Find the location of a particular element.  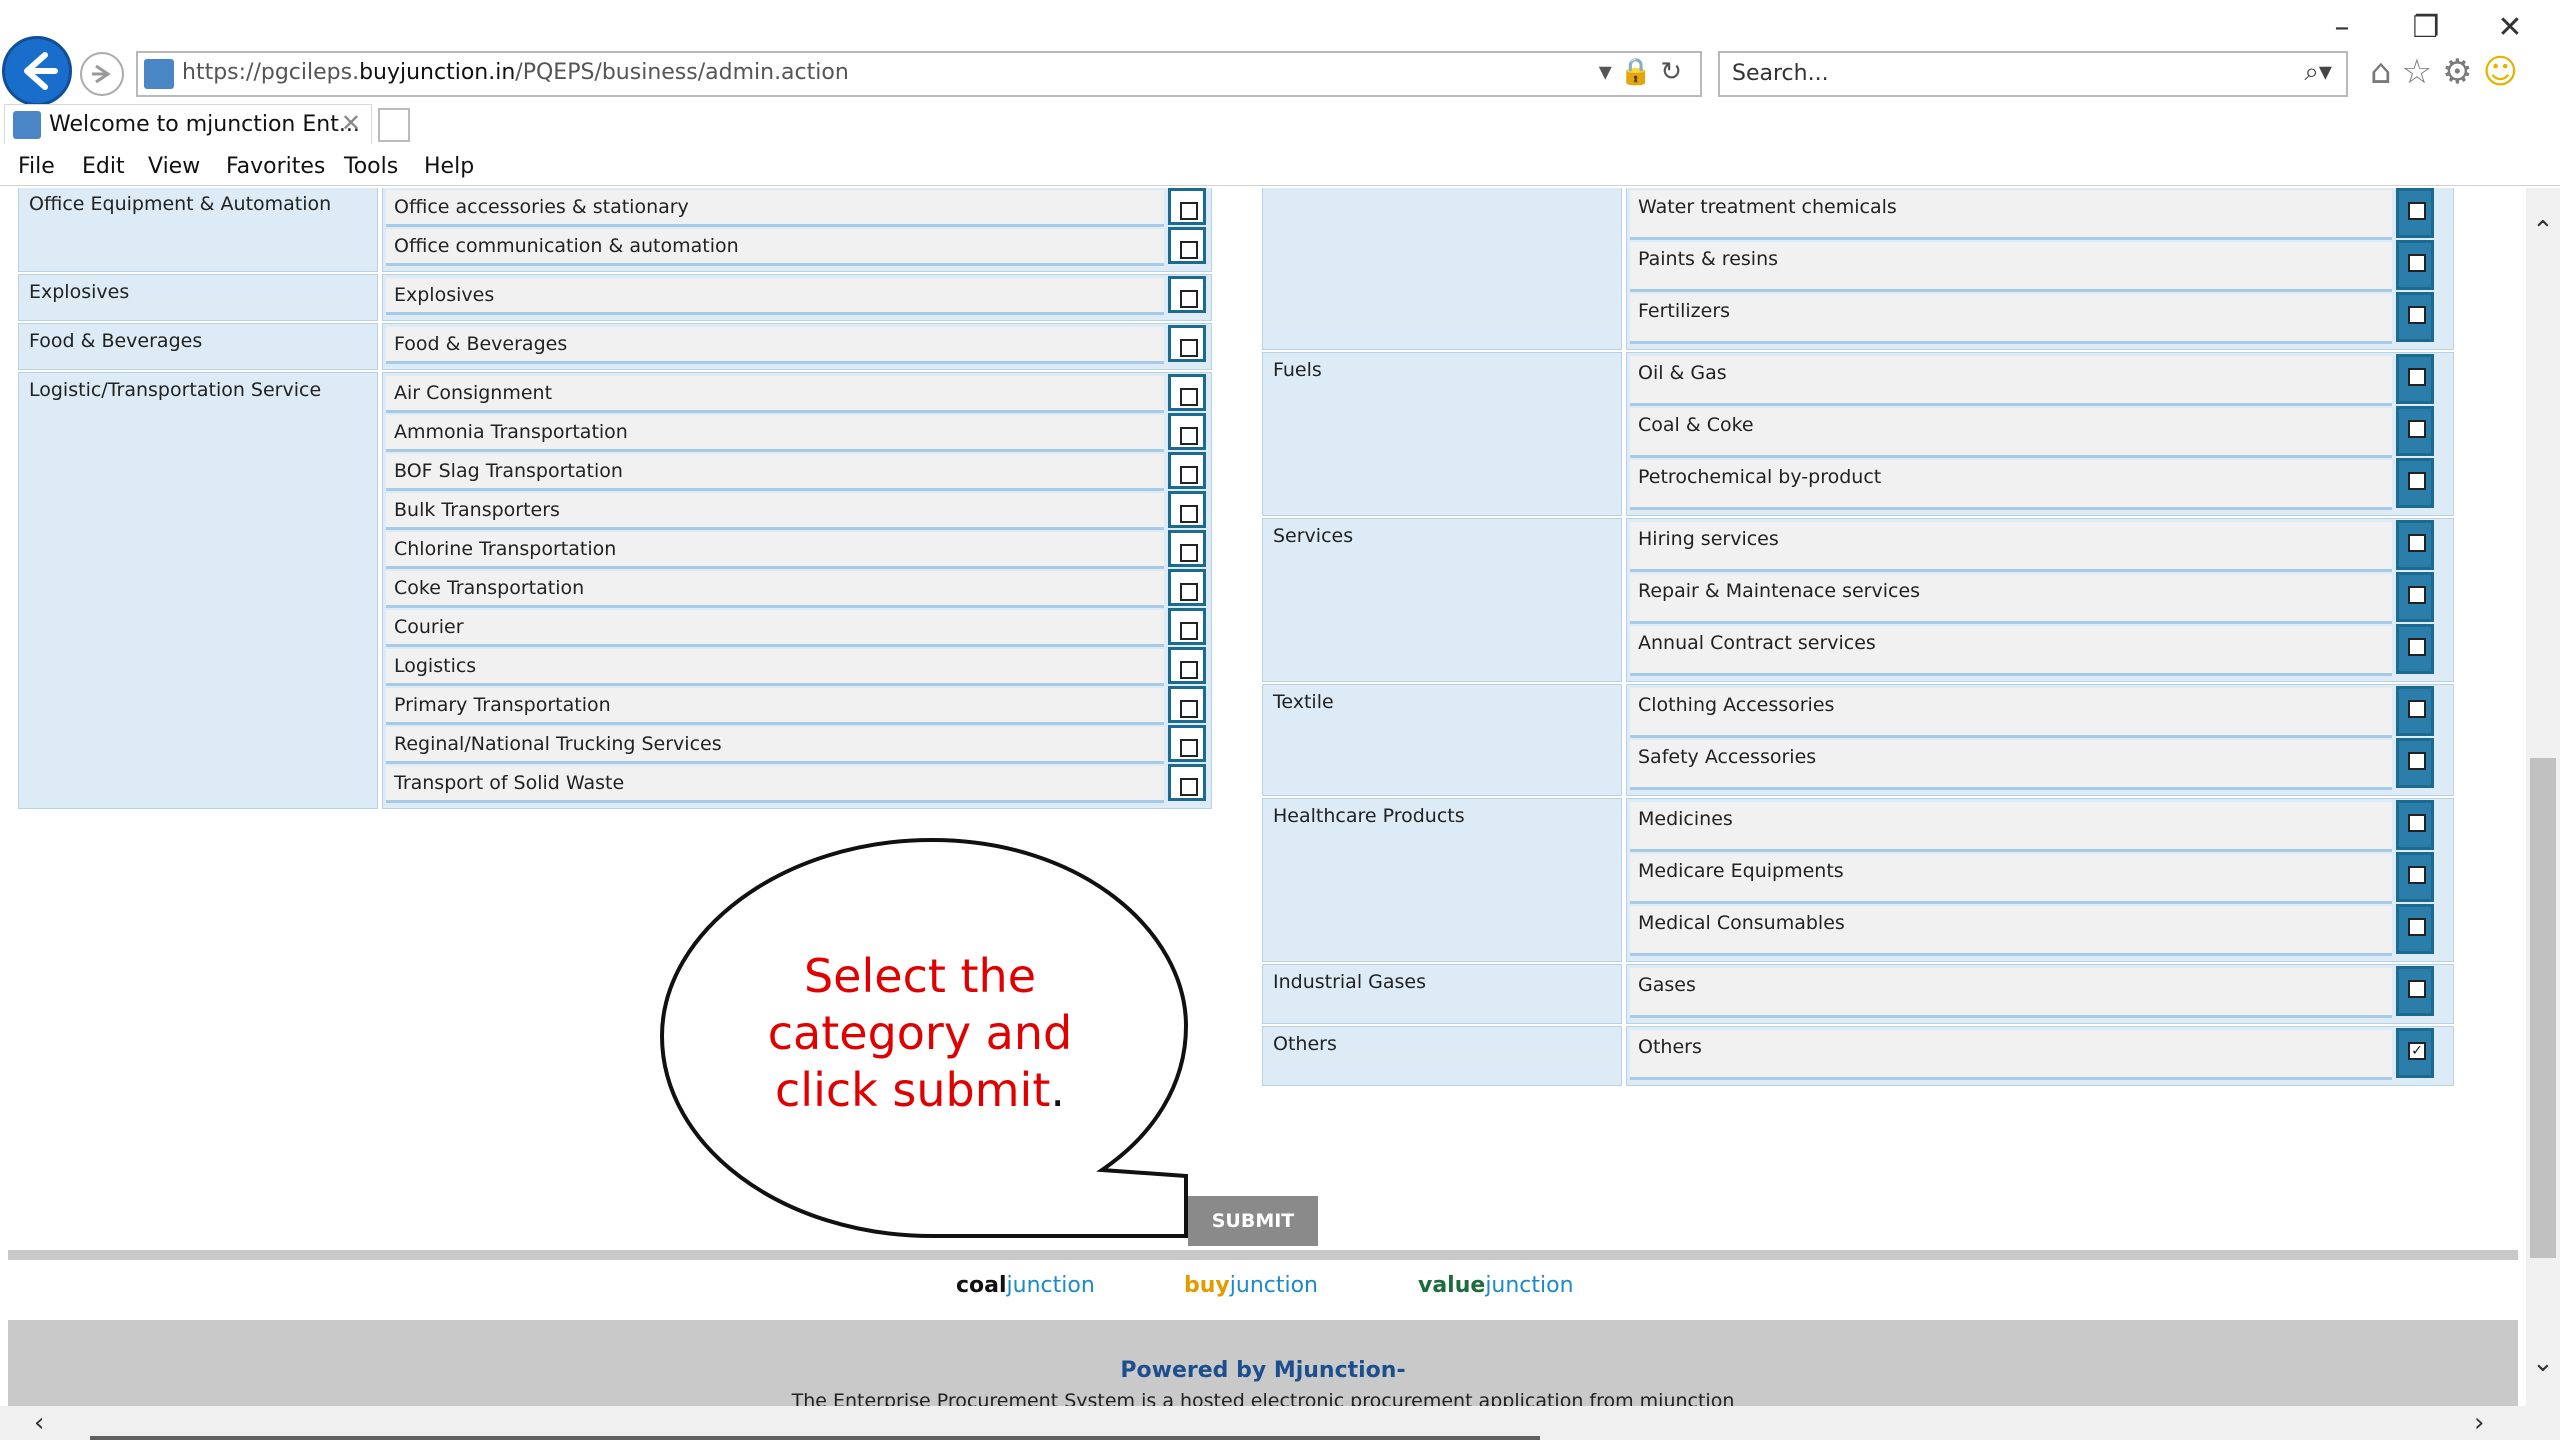

new-tab-button is located at coordinates (394, 125).